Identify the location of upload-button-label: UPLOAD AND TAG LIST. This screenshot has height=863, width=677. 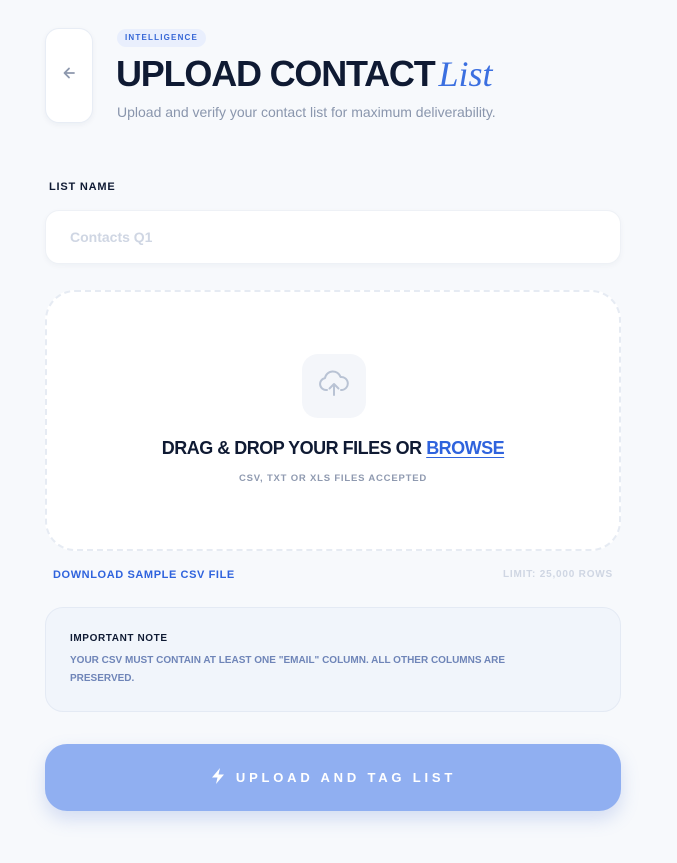
(346, 777).